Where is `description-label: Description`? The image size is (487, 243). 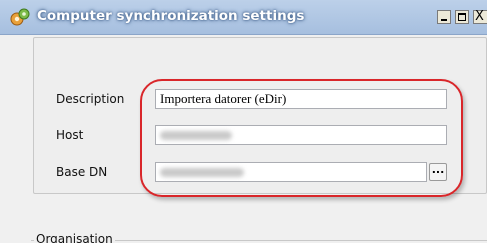
description-label: Description is located at coordinates (90, 99).